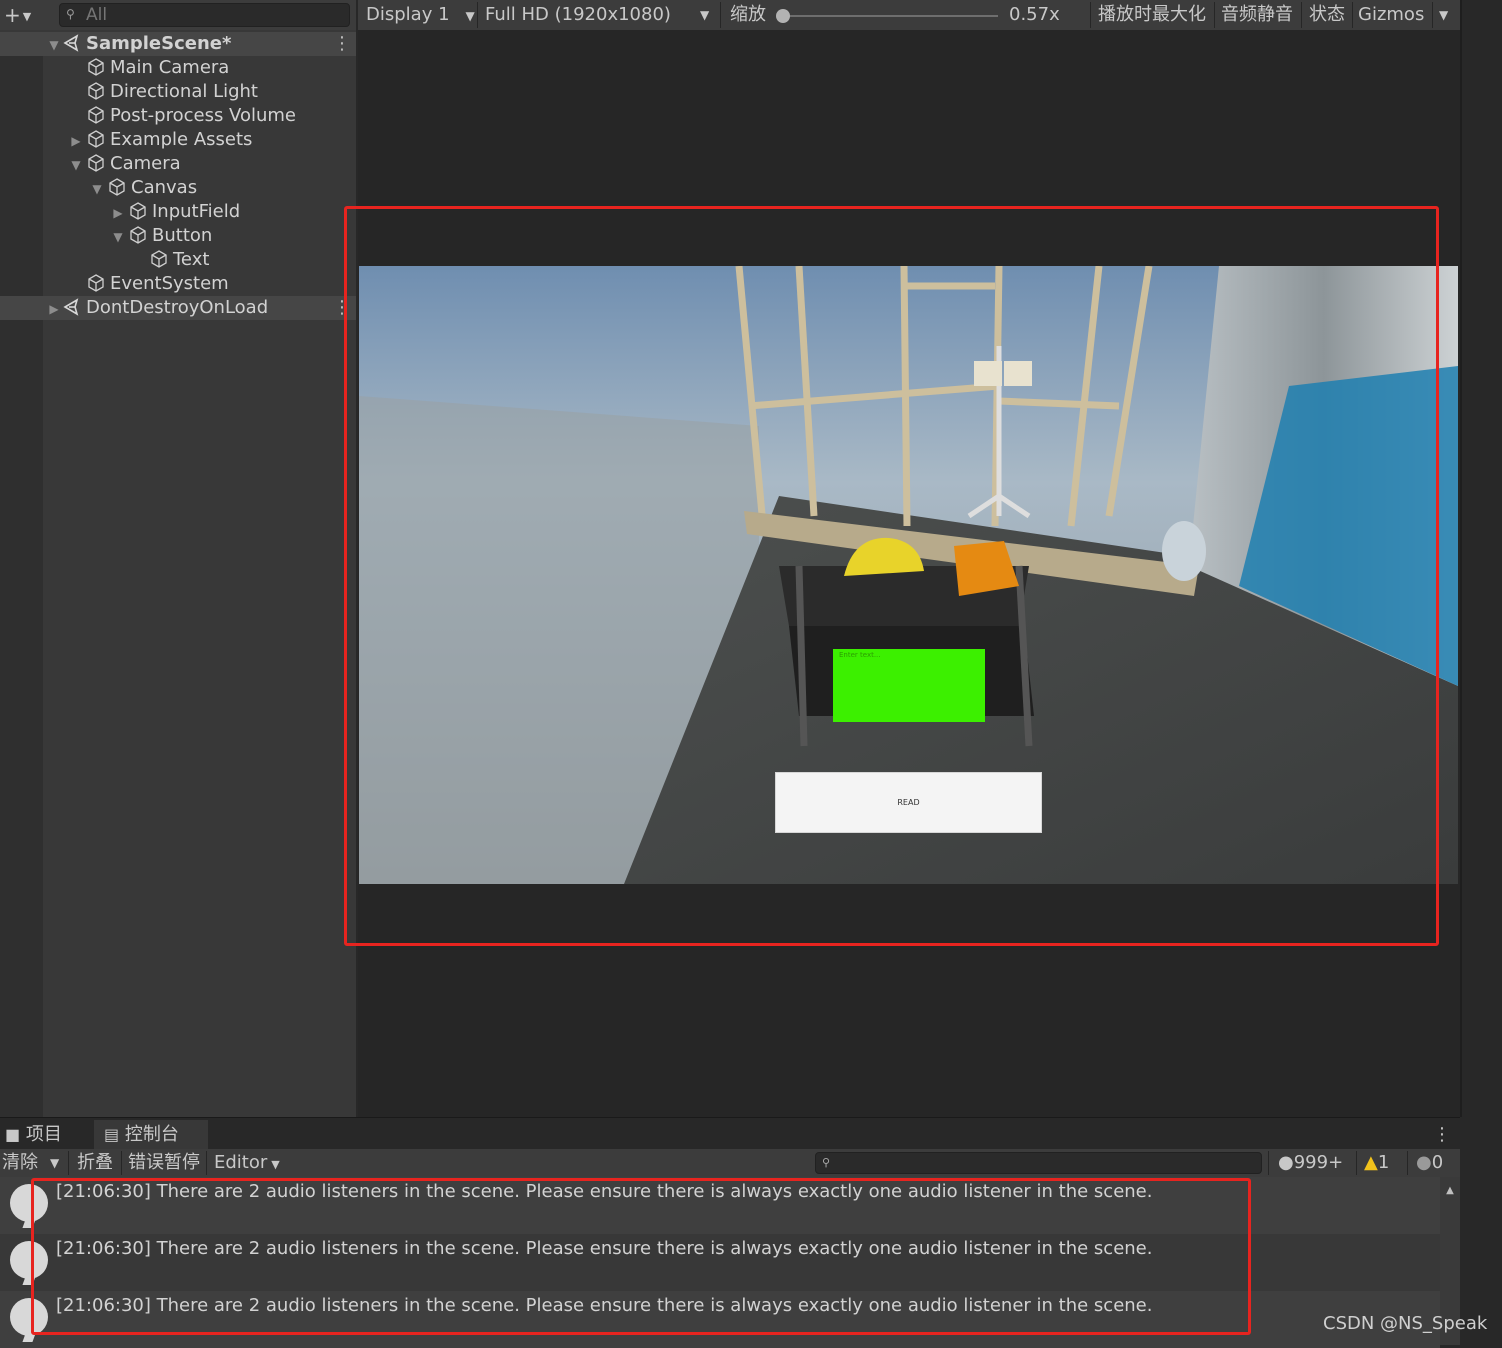  What do you see at coordinates (748, 14) in the screenshot?
I see `zoom-label: 缩放` at bounding box center [748, 14].